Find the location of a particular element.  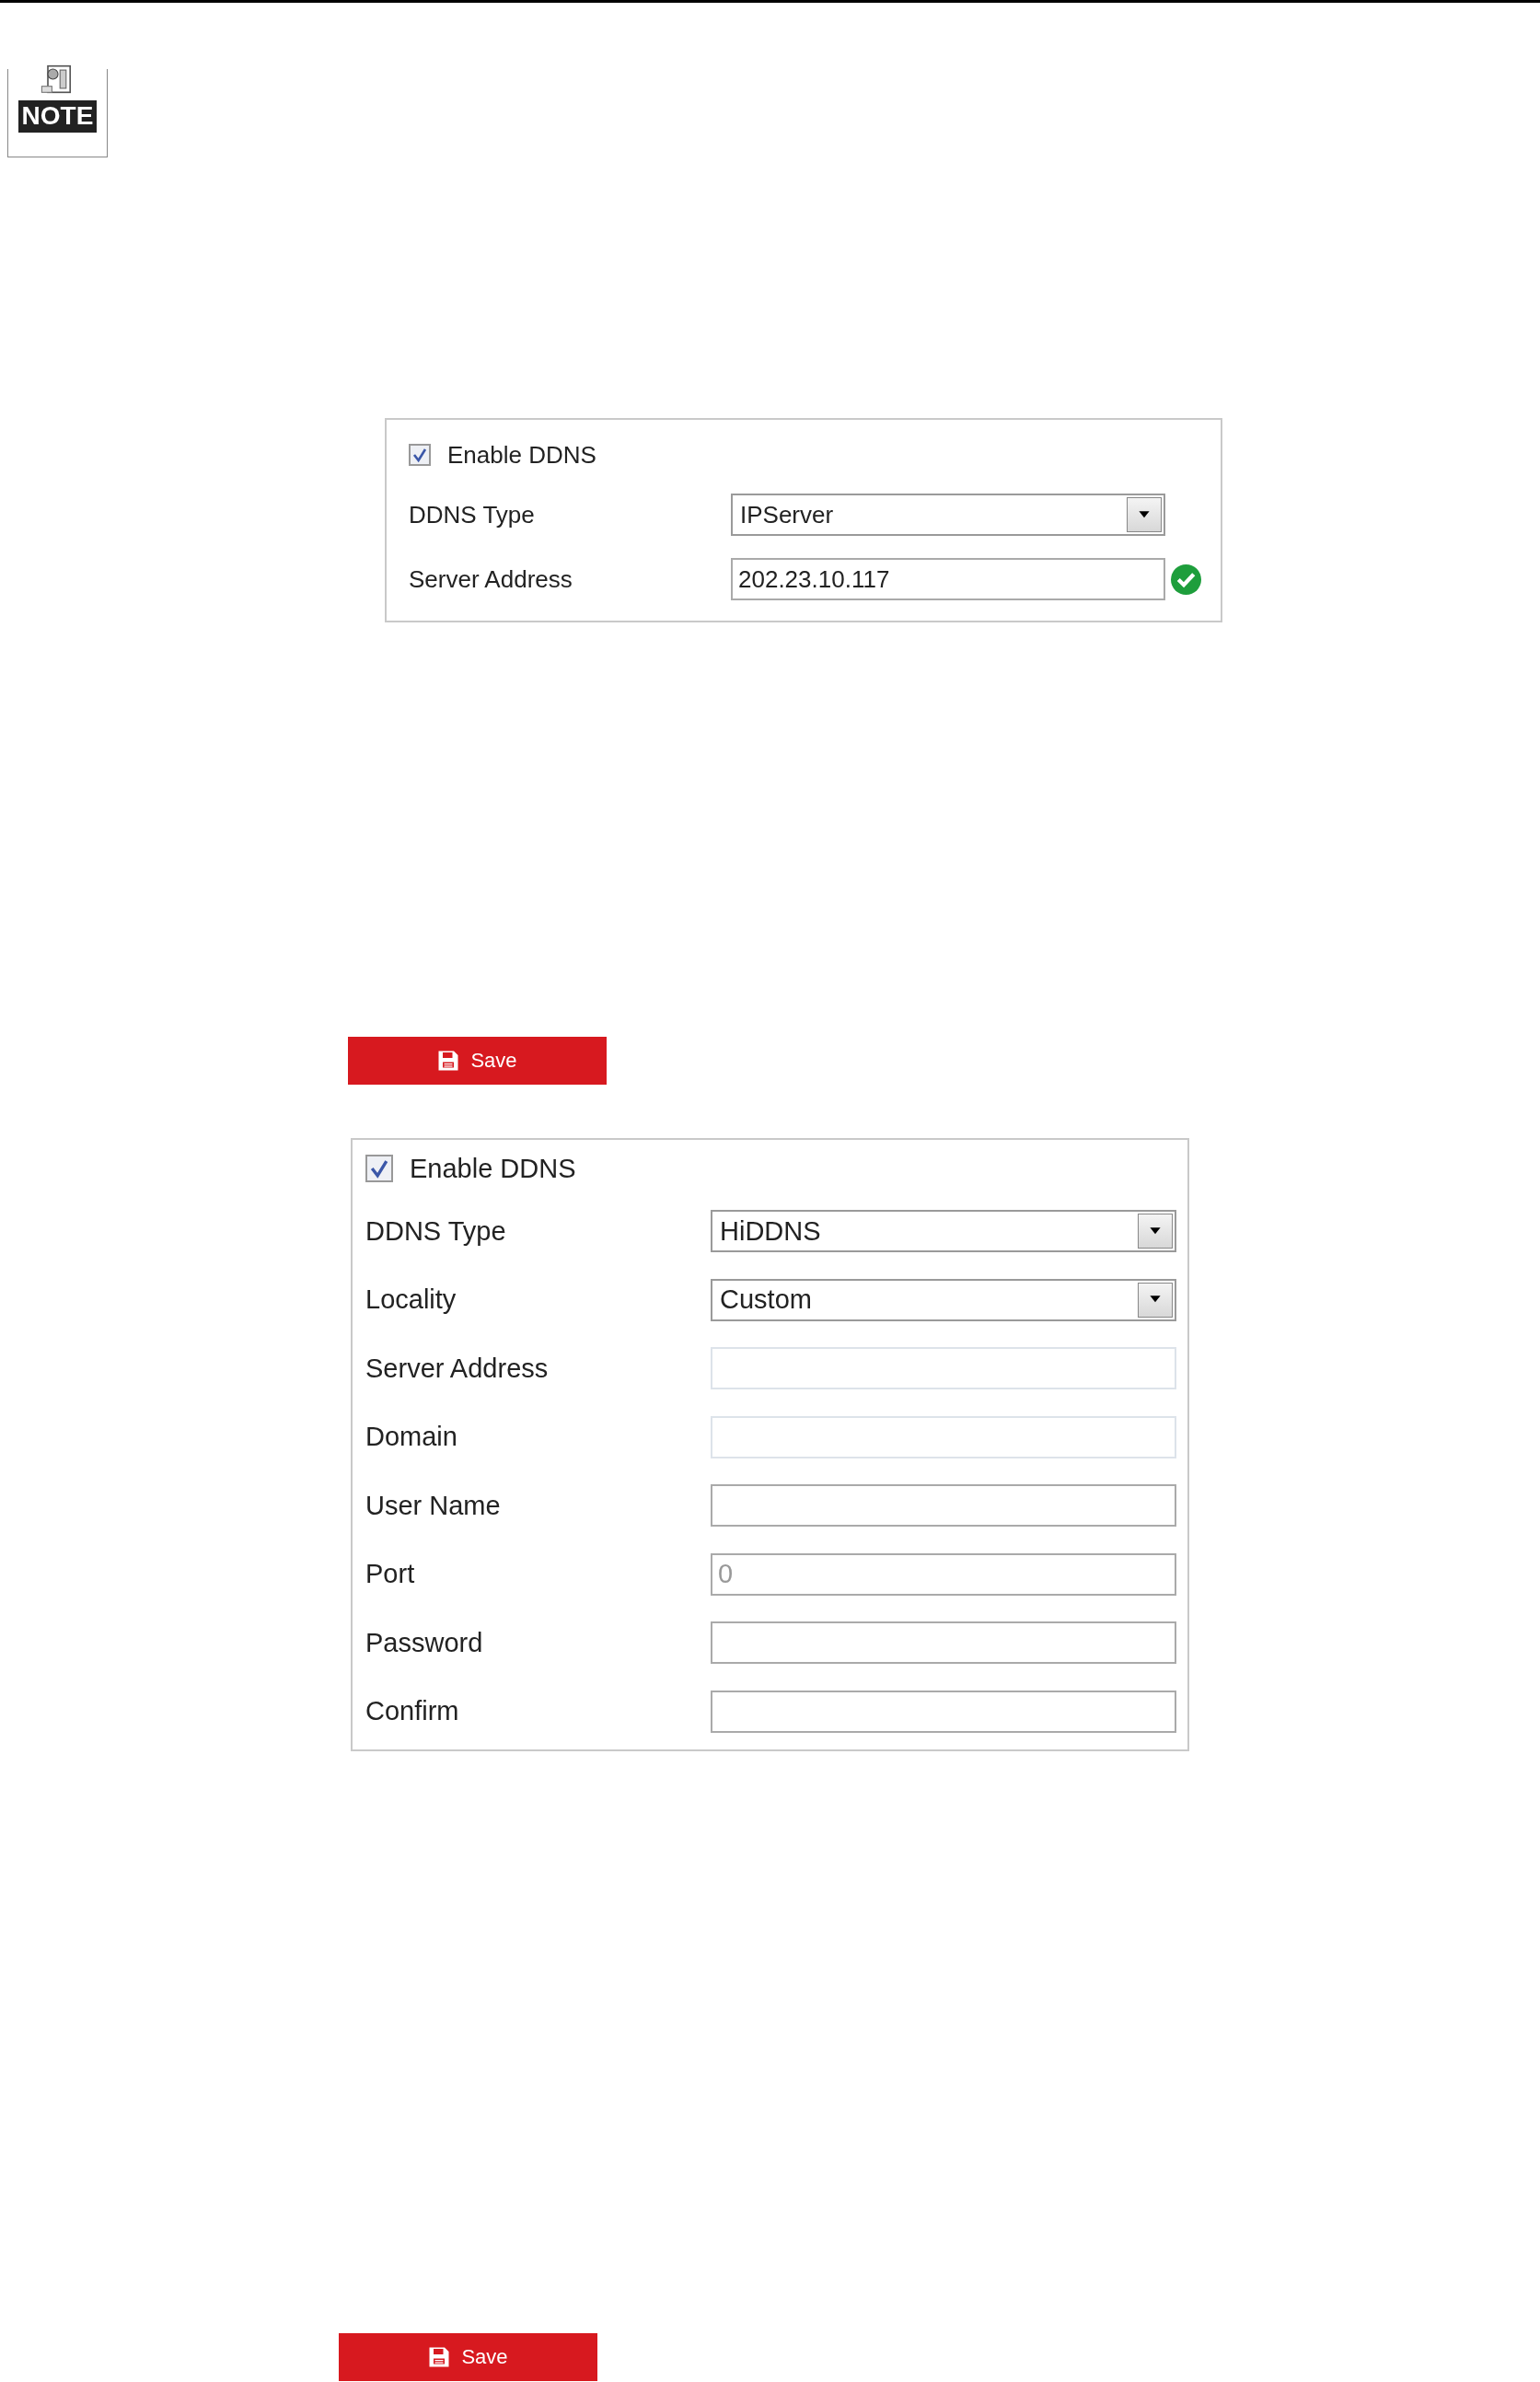

field-label: Domain is located at coordinates (411, 1437).